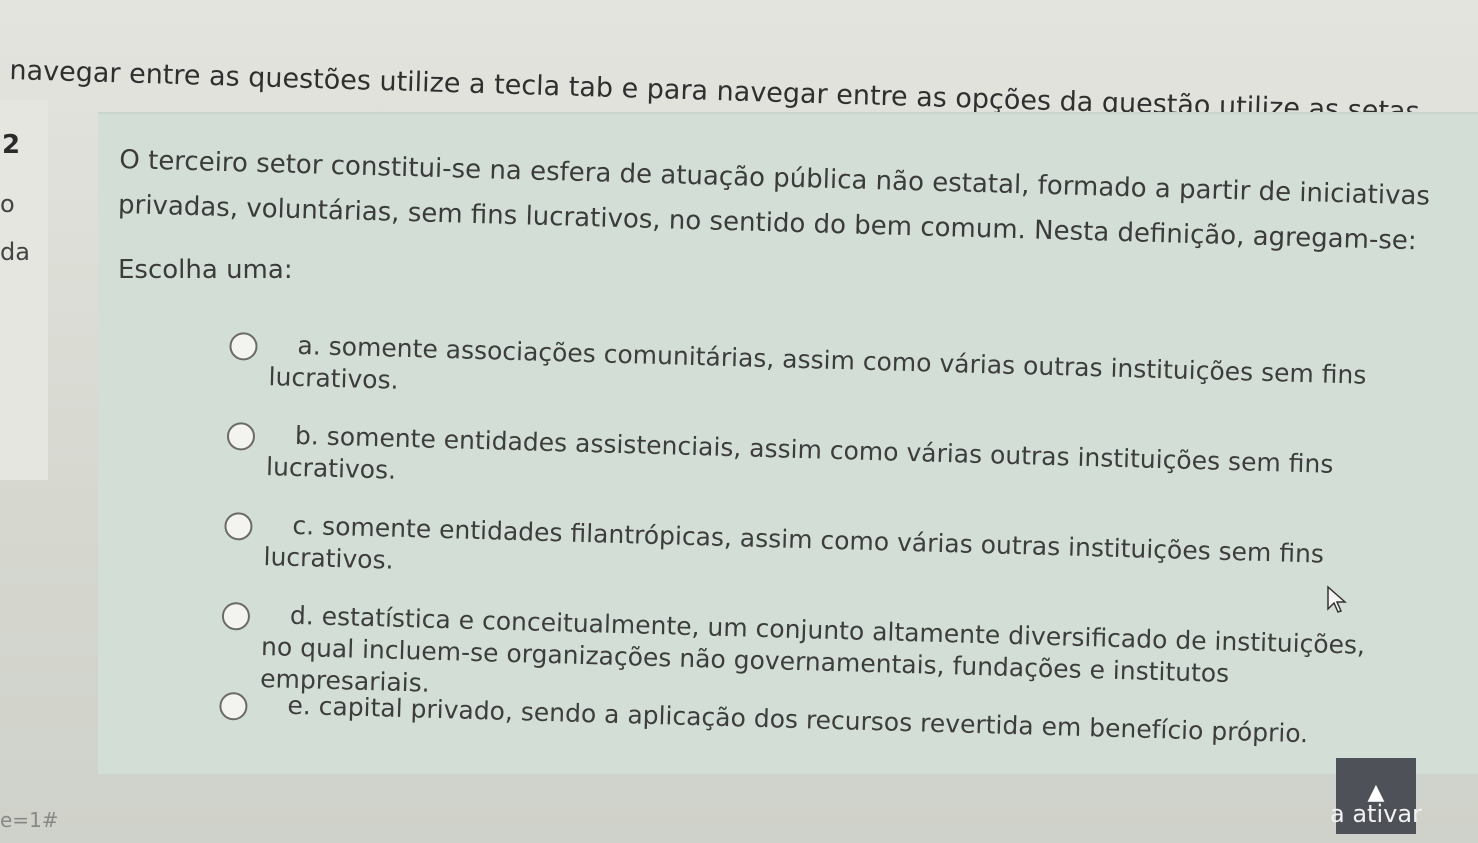  I want to click on option-e-letter: e., so click(299, 705).